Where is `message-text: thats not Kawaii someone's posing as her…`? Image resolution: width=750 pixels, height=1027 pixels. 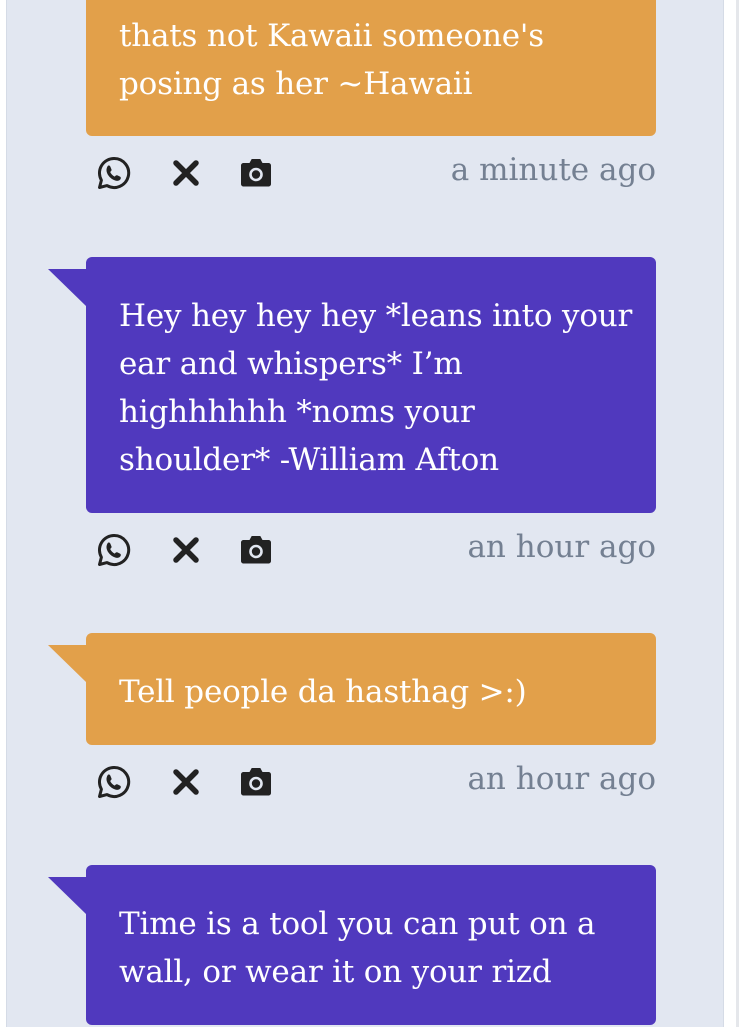
message-text: thats not Kawaii someone's posing as her… is located at coordinates (331, 60).